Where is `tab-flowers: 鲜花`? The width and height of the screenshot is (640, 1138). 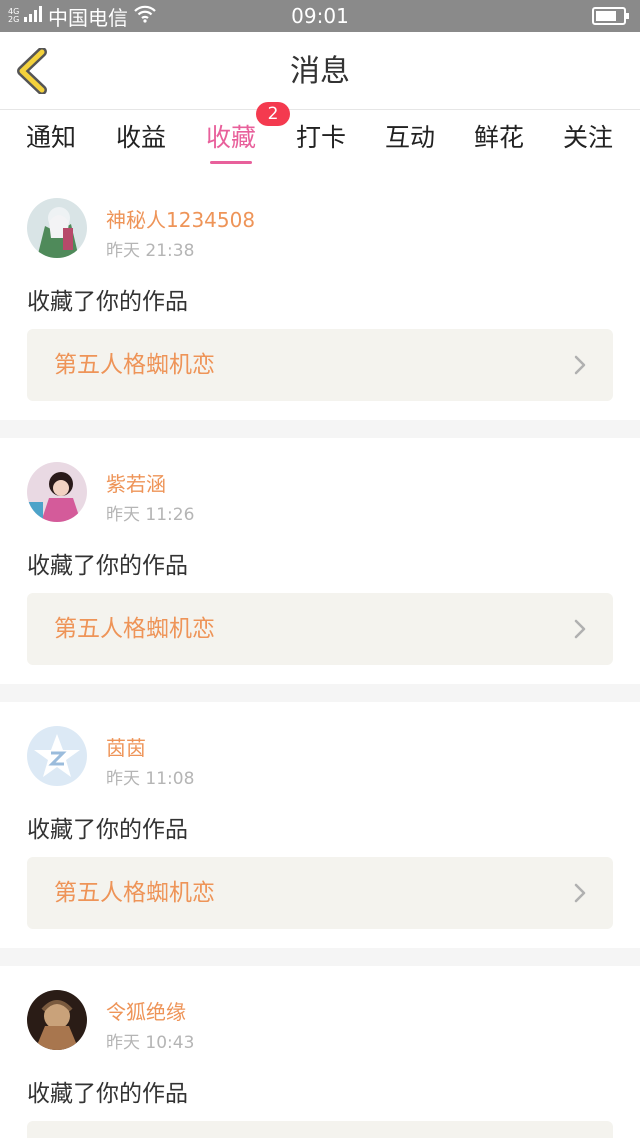 tab-flowers: 鲜花 is located at coordinates (499, 142).